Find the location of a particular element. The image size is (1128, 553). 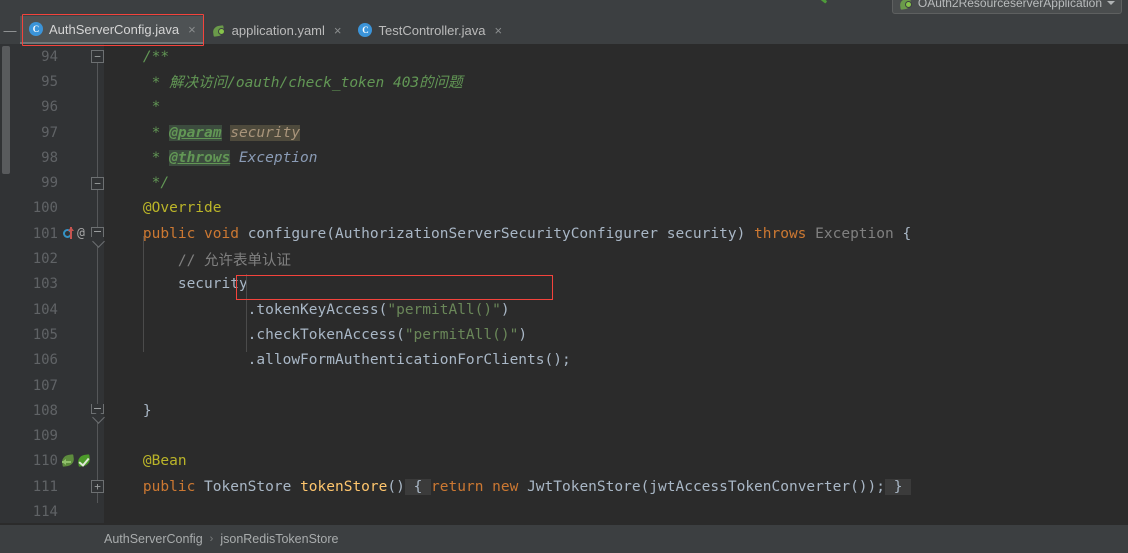

tab-label: application.yaml is located at coordinates (278, 30).